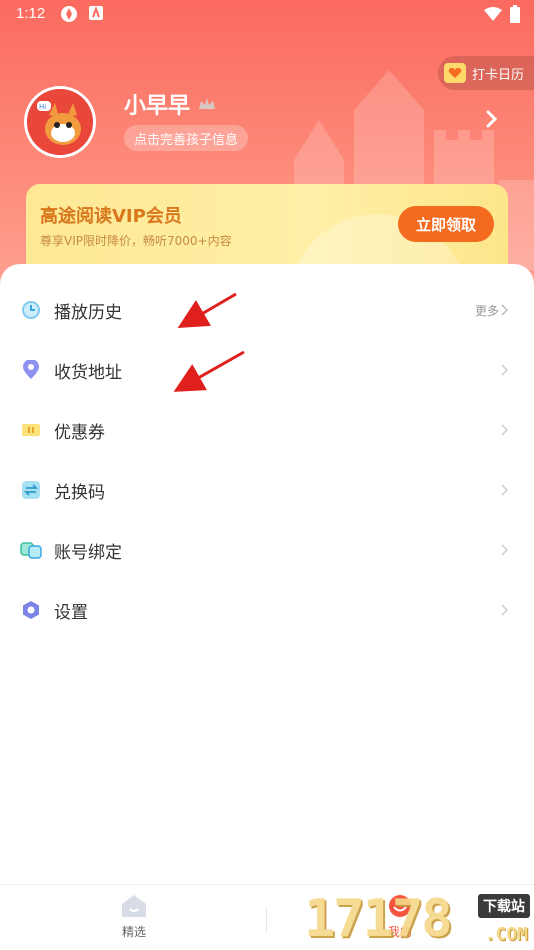 The height and width of the screenshot is (950, 534). I want to click on avatar-image: Hi, so click(60, 122).